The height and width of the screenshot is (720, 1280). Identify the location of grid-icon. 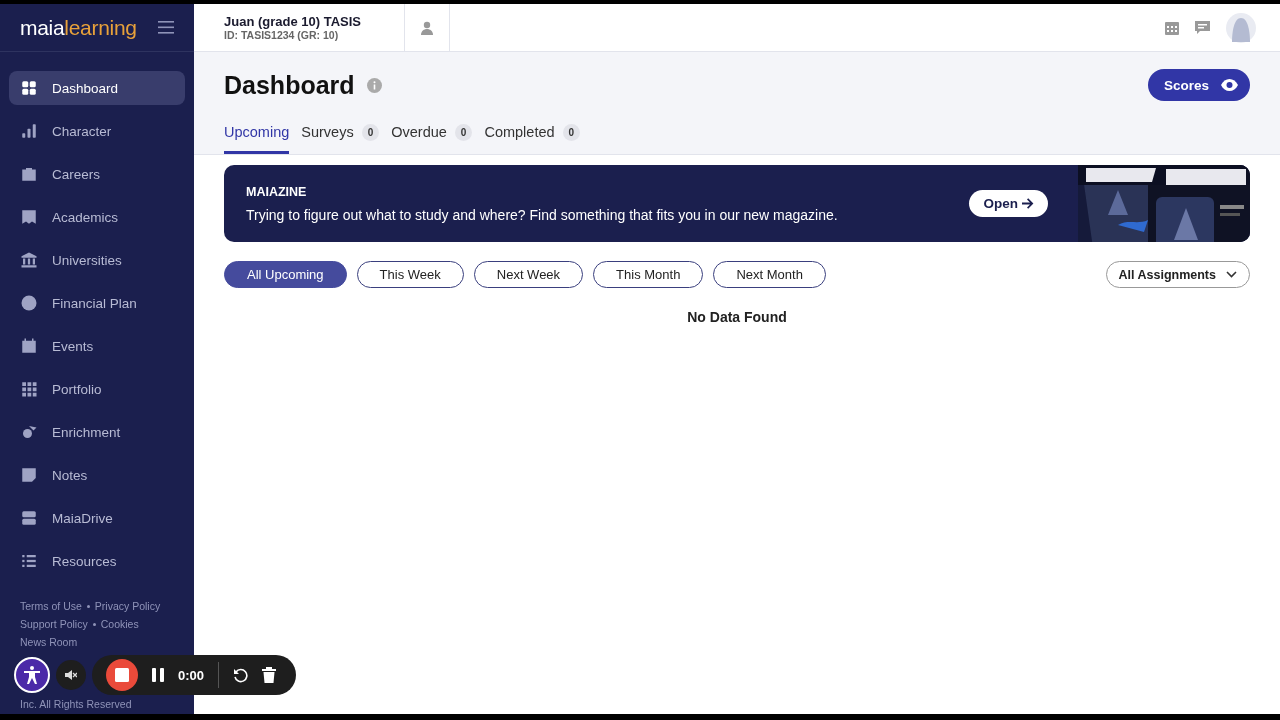
(29, 88).